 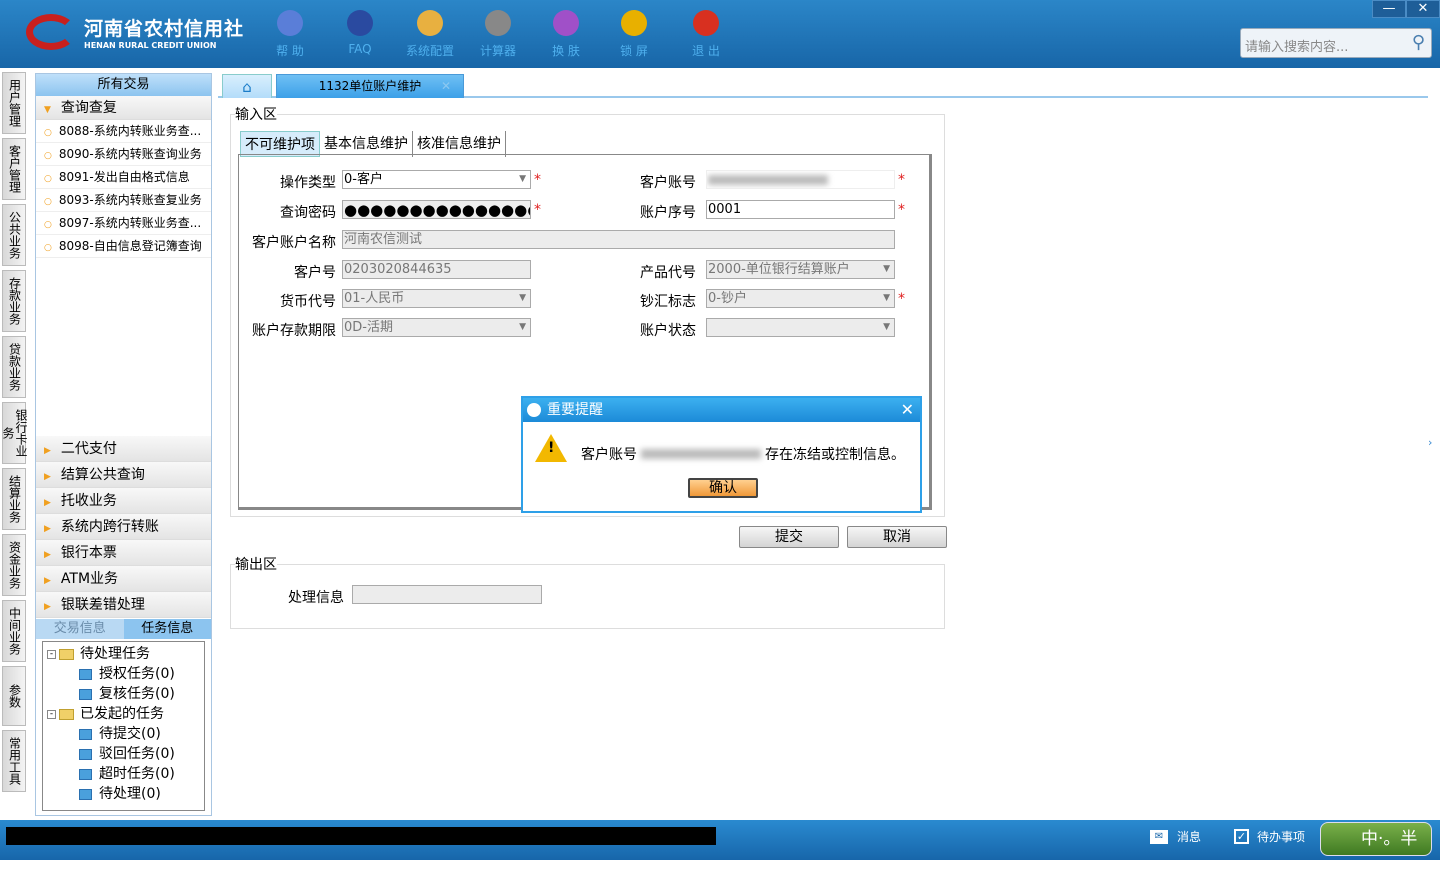 I want to click on module-tab: 参数, so click(x=14, y=696).